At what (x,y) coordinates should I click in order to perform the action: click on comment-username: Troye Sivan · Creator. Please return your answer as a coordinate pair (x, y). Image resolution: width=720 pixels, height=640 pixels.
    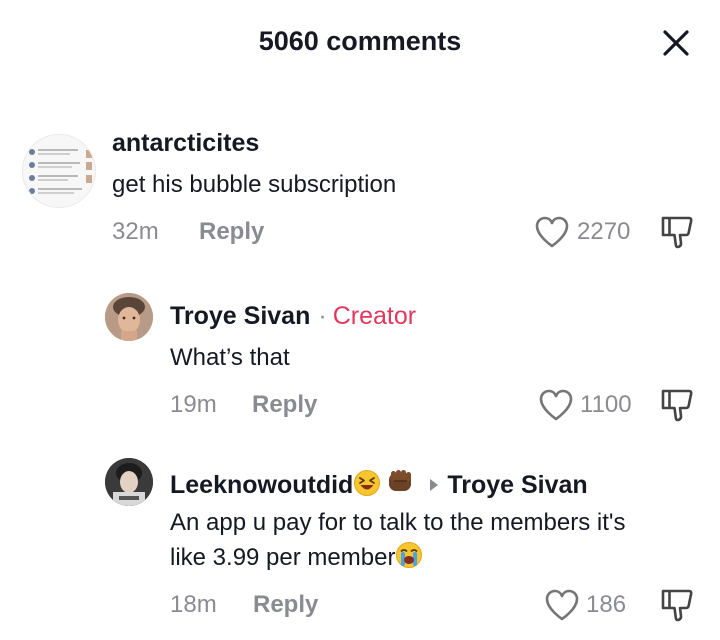
    Looking at the image, I should click on (293, 316).